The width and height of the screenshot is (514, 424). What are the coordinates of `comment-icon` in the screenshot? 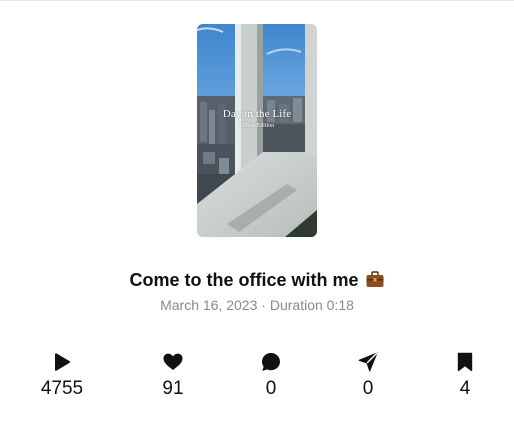 It's located at (271, 362).